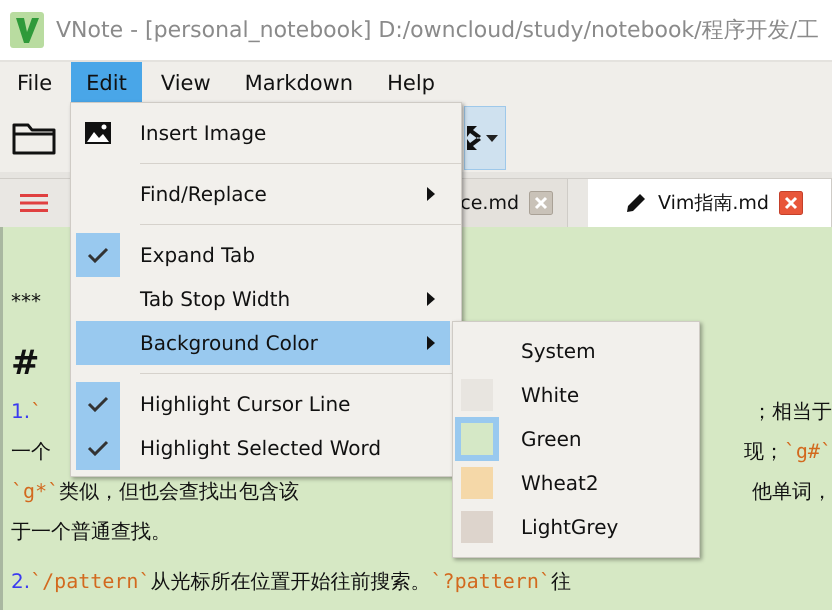  I want to click on editor-text: 从光标所在位置开始往前搜索。, so click(290, 581).